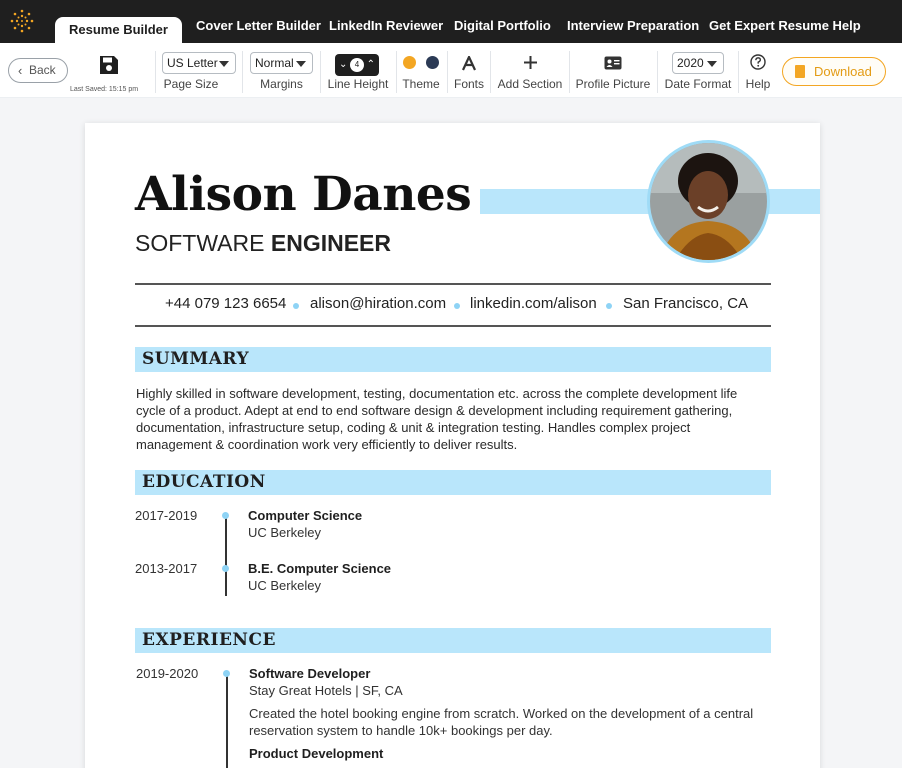  Describe the element at coordinates (118, 30) in the screenshot. I see `tab-resume-builder: Resume Builder` at that location.